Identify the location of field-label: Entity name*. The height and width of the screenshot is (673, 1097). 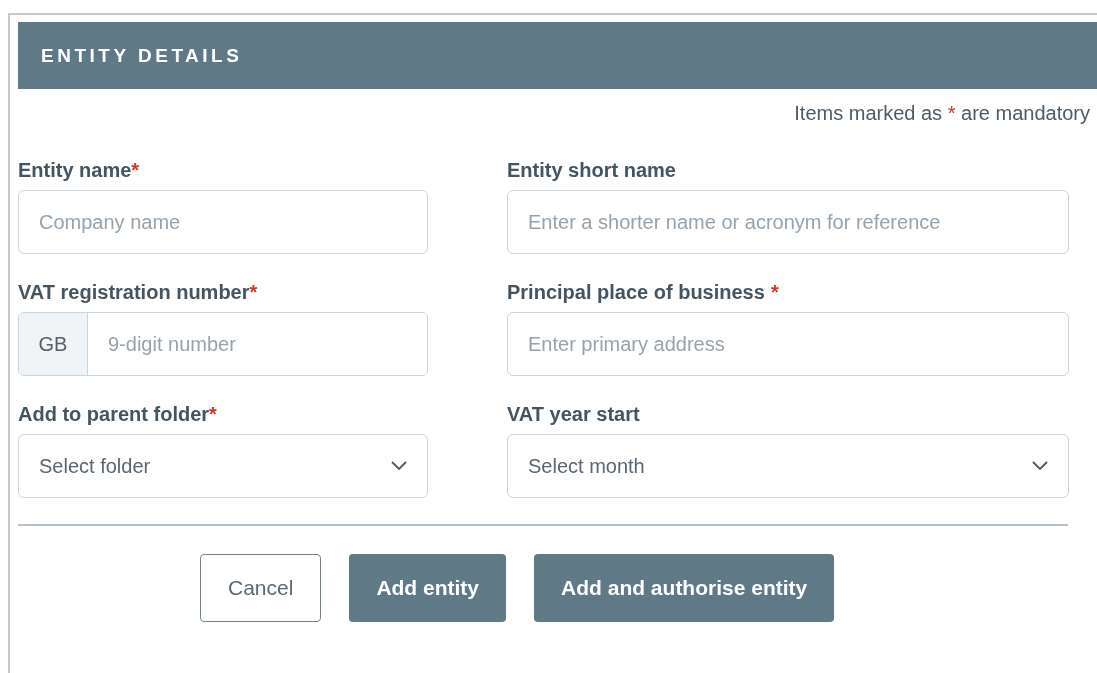
(79, 171).